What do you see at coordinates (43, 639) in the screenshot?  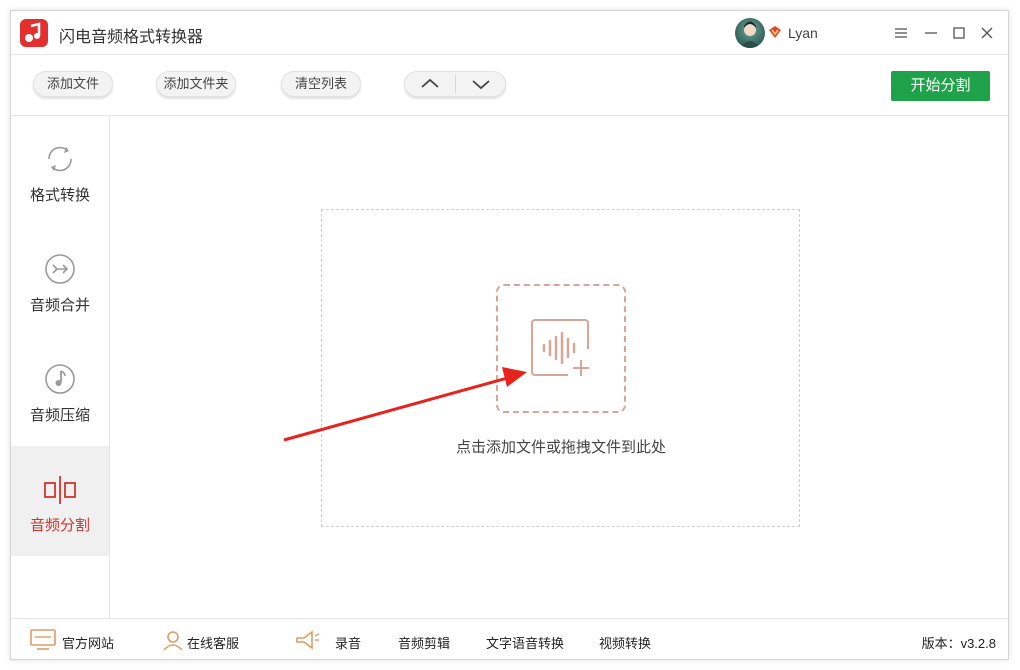 I see `monitor-icon` at bounding box center [43, 639].